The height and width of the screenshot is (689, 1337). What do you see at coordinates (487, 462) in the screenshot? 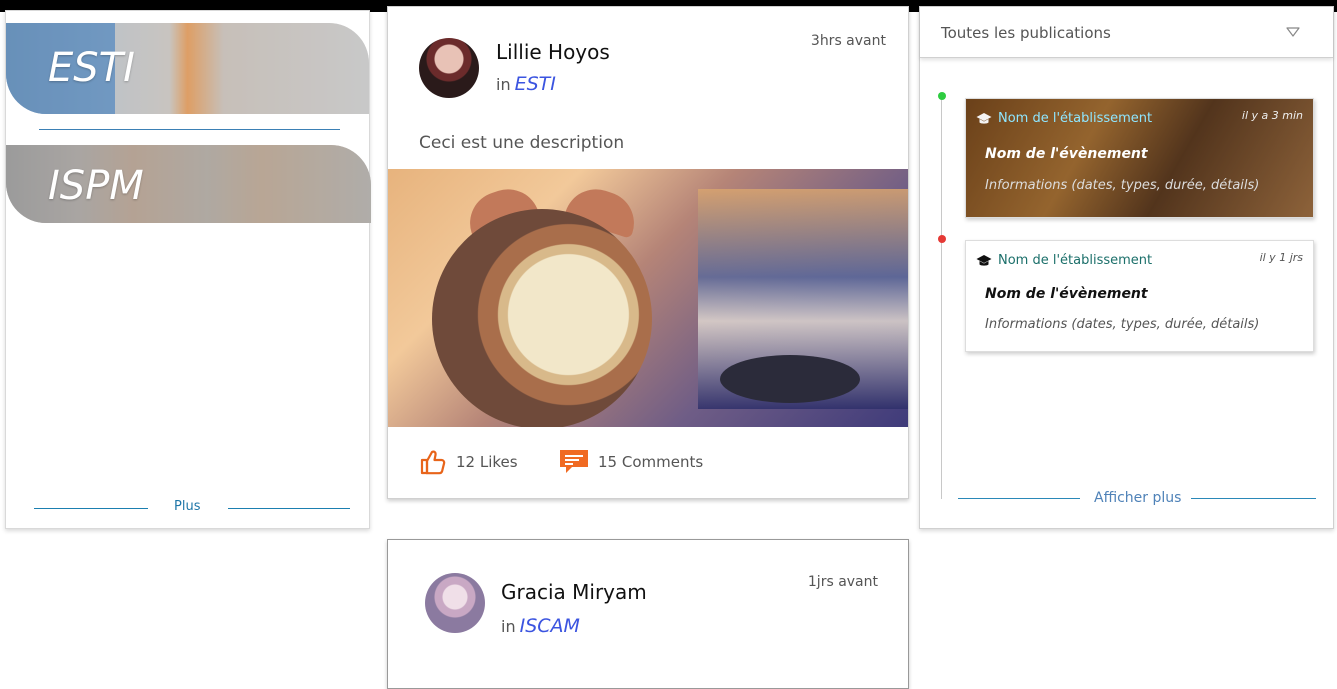
I see `likes-count: 12 Likes` at bounding box center [487, 462].